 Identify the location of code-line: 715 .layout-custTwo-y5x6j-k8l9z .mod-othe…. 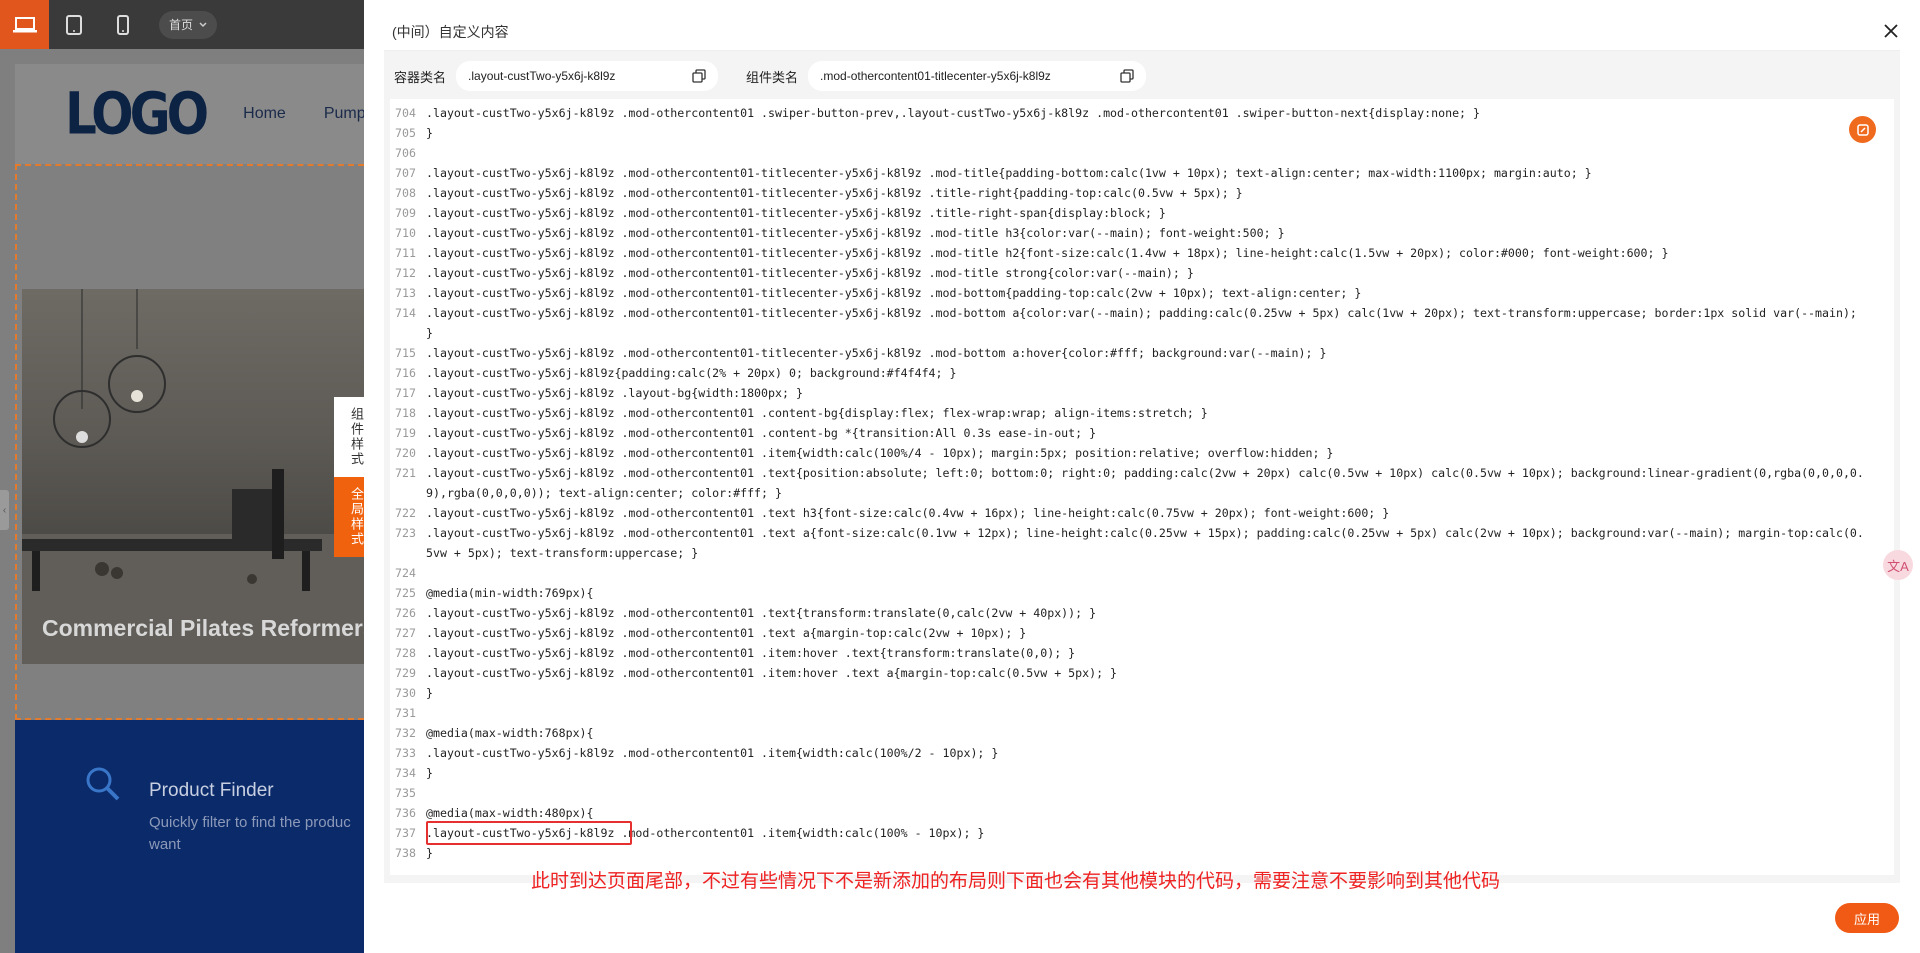
(1127, 353).